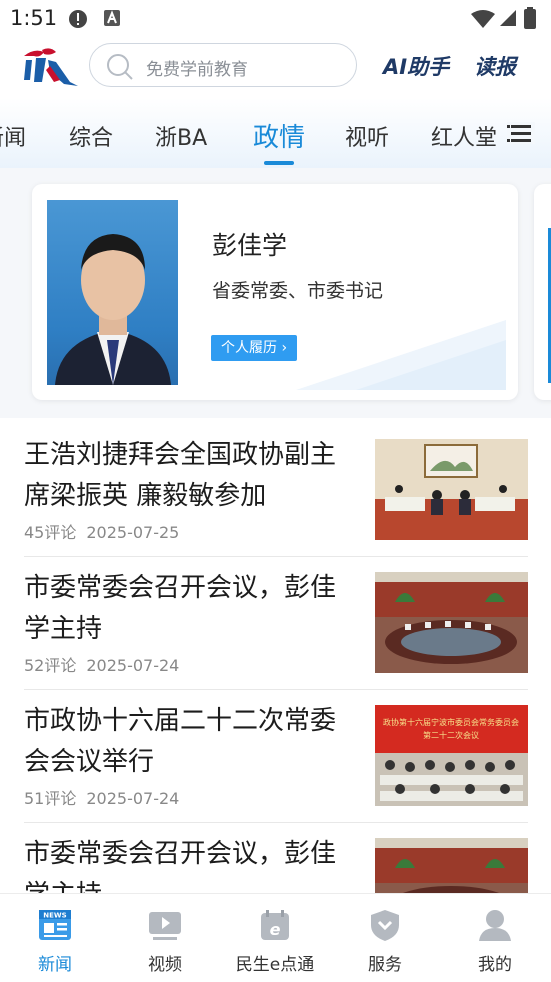 This screenshot has width=551, height=982. Describe the element at coordinates (180, 741) in the screenshot. I see `news-title: 市政协十六届二十二次常委会会议举行` at that location.